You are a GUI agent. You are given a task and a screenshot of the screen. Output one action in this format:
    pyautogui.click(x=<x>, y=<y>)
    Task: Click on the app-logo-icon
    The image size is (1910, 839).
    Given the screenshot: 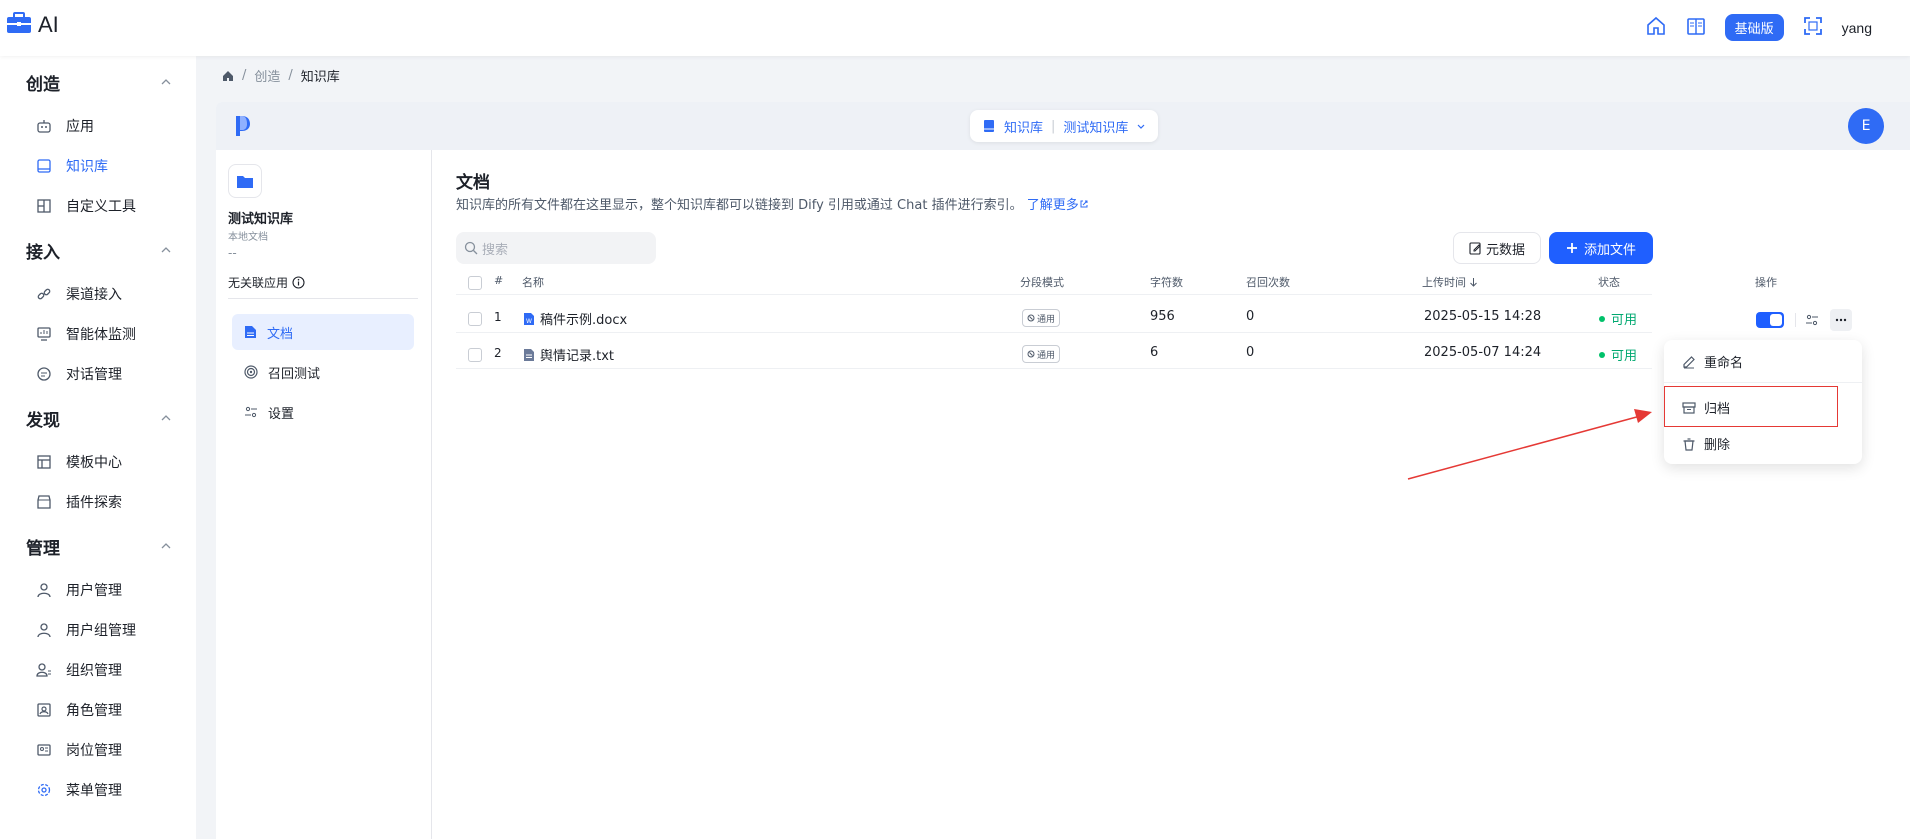 What is the action you would take?
    pyautogui.click(x=243, y=126)
    